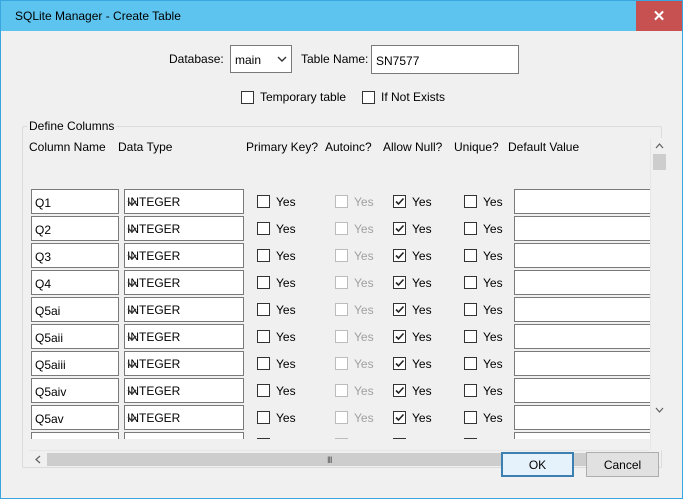 The height and width of the screenshot is (499, 683). I want to click on vertical-scrollbar, so click(658, 294).